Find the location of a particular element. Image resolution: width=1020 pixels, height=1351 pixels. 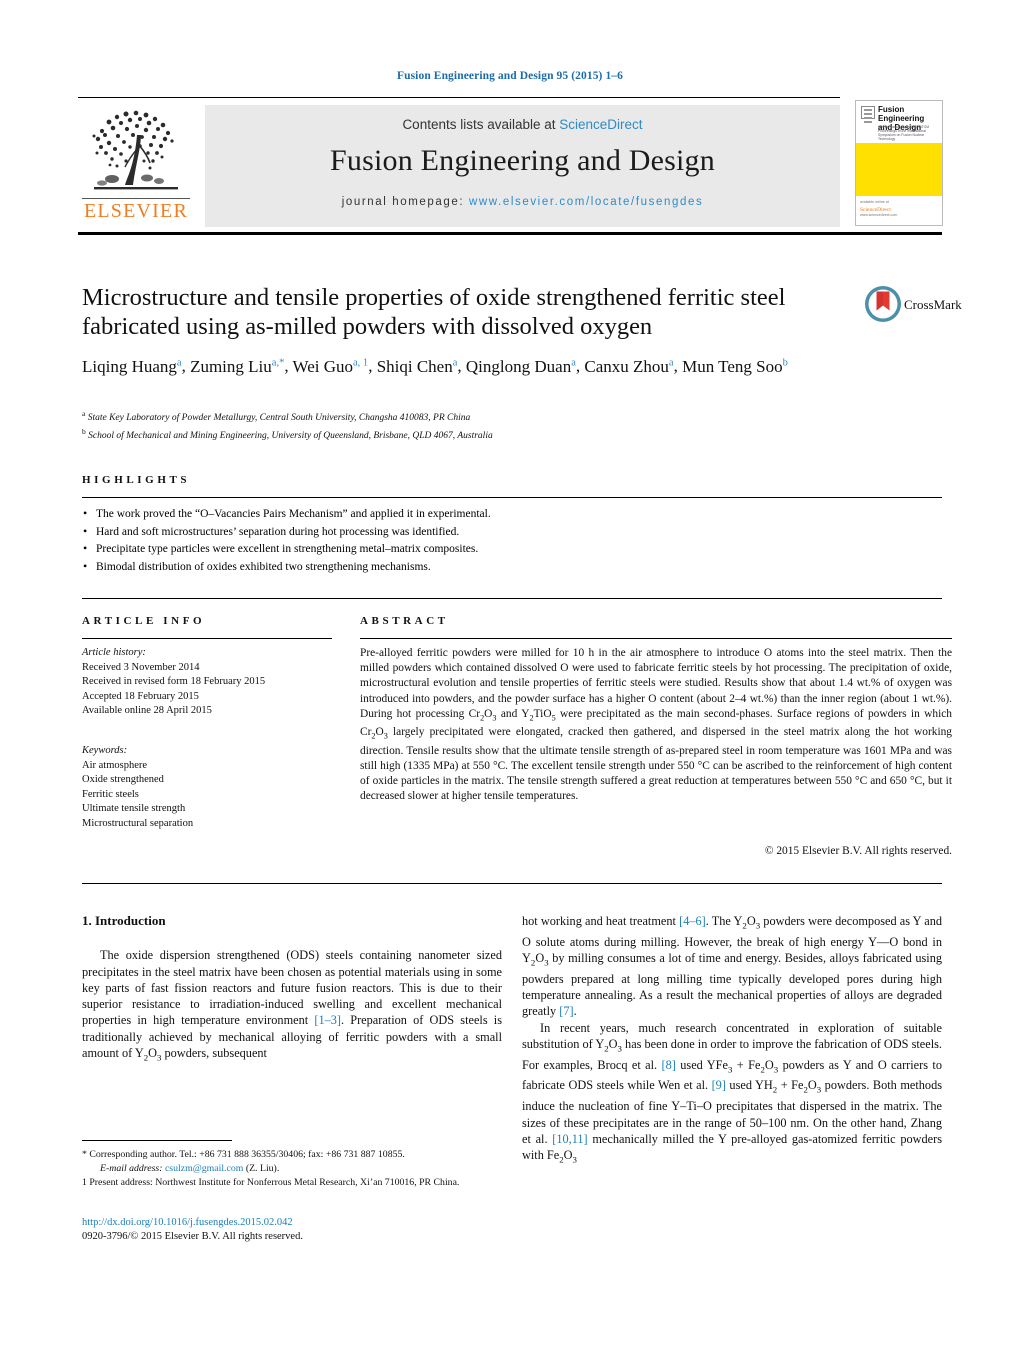

affiliation-mark: b is located at coordinates (84, 432).